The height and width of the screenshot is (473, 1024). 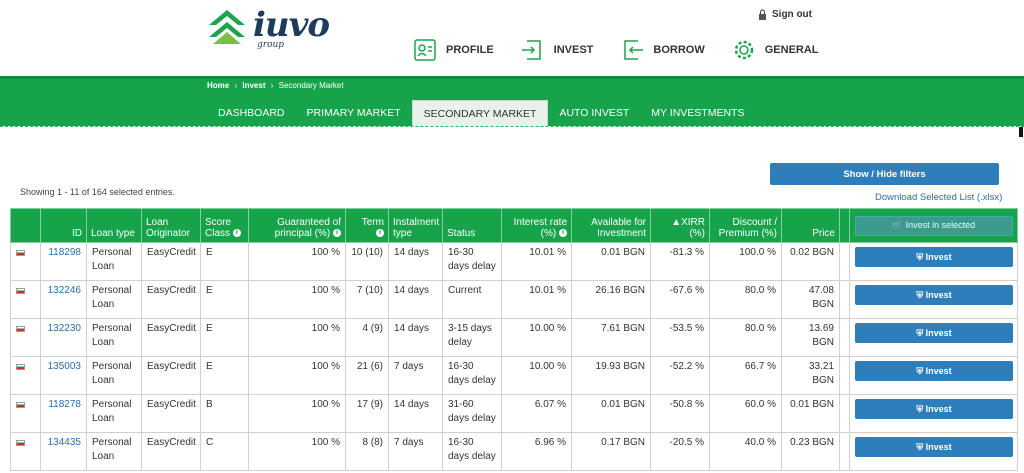 What do you see at coordinates (938, 197) in the screenshot?
I see `download-xlsx-link: Download Selected List (.xlsx)` at bounding box center [938, 197].